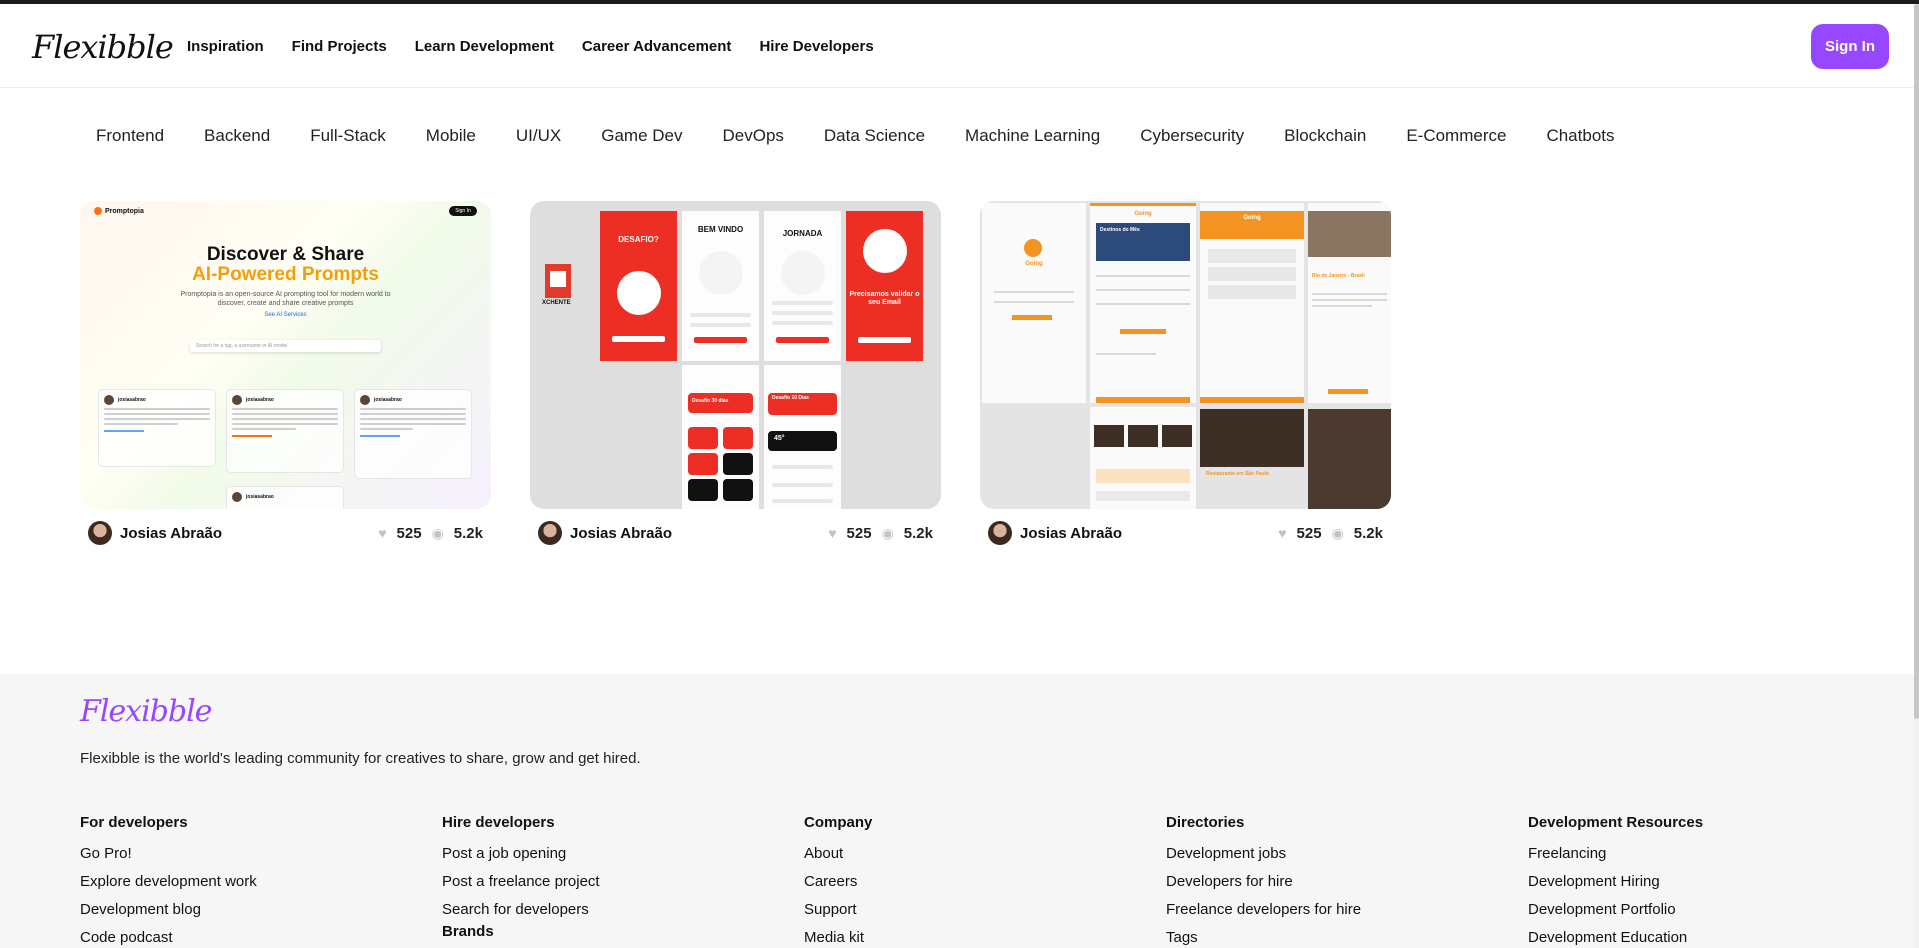 The image size is (1919, 948). What do you see at coordinates (348, 136) in the screenshot?
I see `category-full-stack: Full-Stack` at bounding box center [348, 136].